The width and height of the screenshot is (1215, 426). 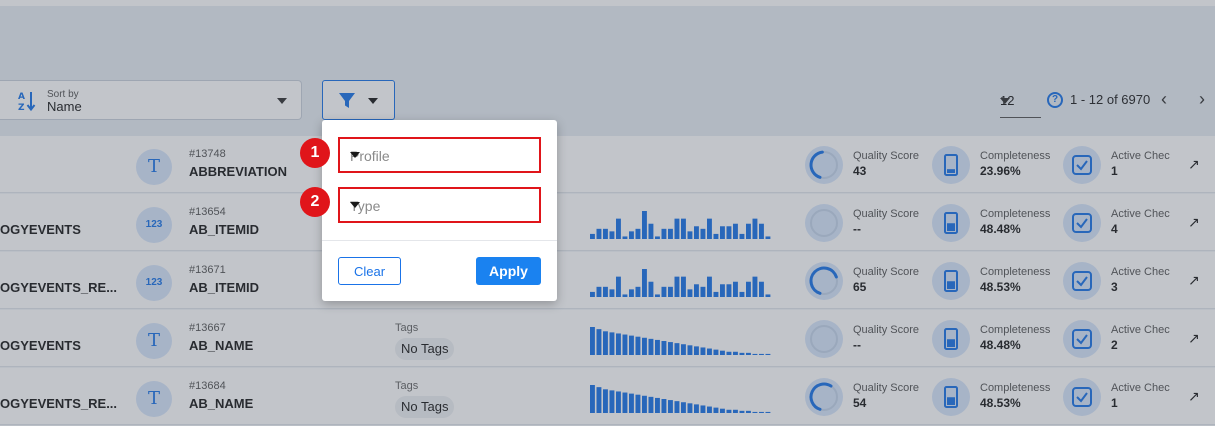 I want to click on apply-button: Apply, so click(x=508, y=271).